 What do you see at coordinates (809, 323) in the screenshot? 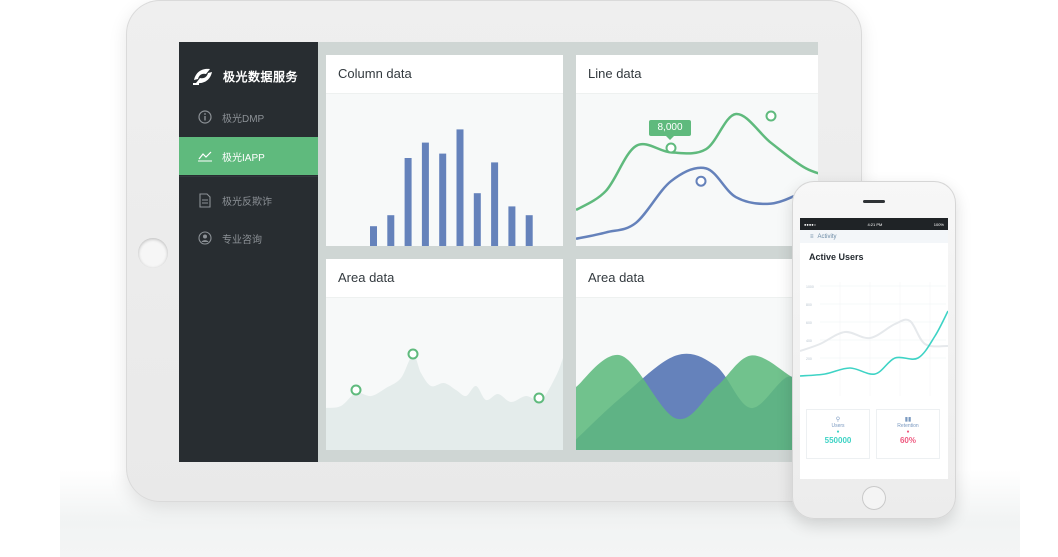
I see `y-tick-label: 600` at bounding box center [809, 323].